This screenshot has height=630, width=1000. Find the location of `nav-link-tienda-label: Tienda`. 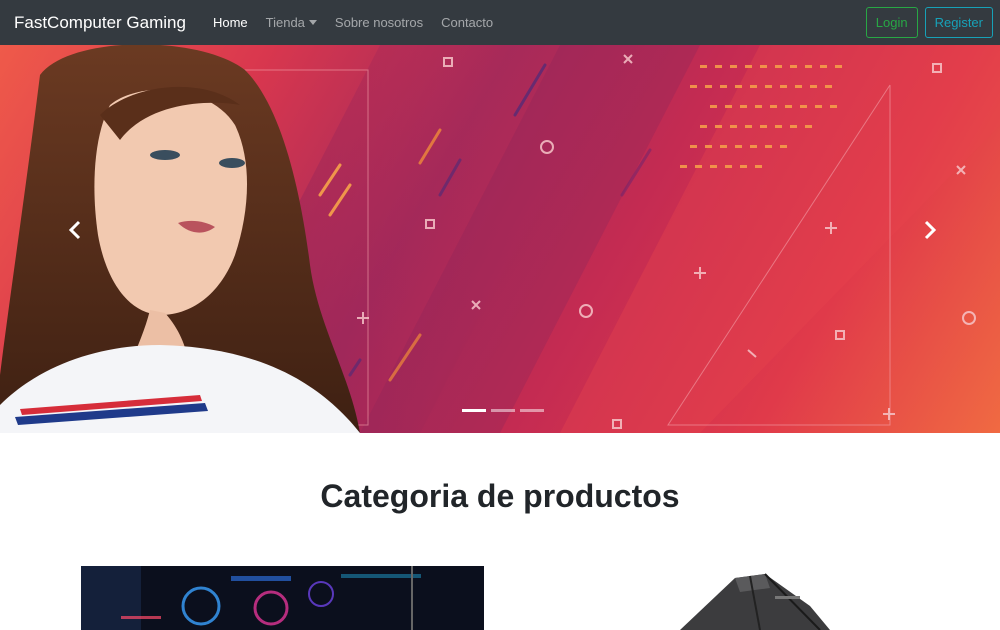

nav-link-tienda-label: Tienda is located at coordinates (285, 22).